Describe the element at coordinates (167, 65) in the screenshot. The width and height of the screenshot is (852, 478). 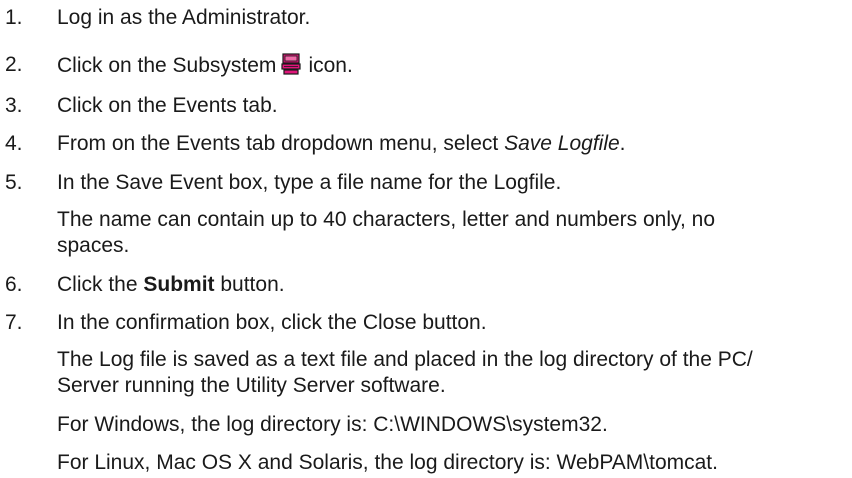
I see `step-text-before: Click on the Subsystem` at that location.